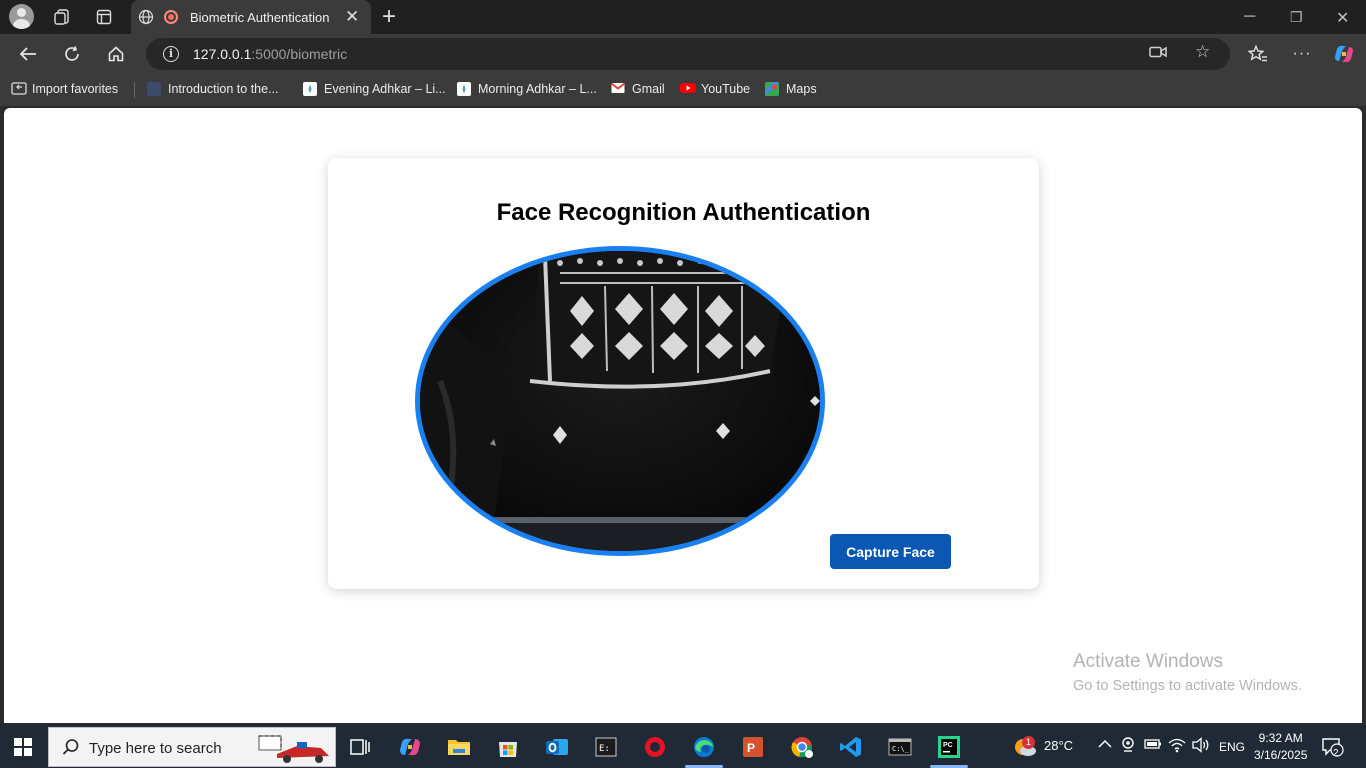  I want to click on outlook-icon, so click(557, 747).